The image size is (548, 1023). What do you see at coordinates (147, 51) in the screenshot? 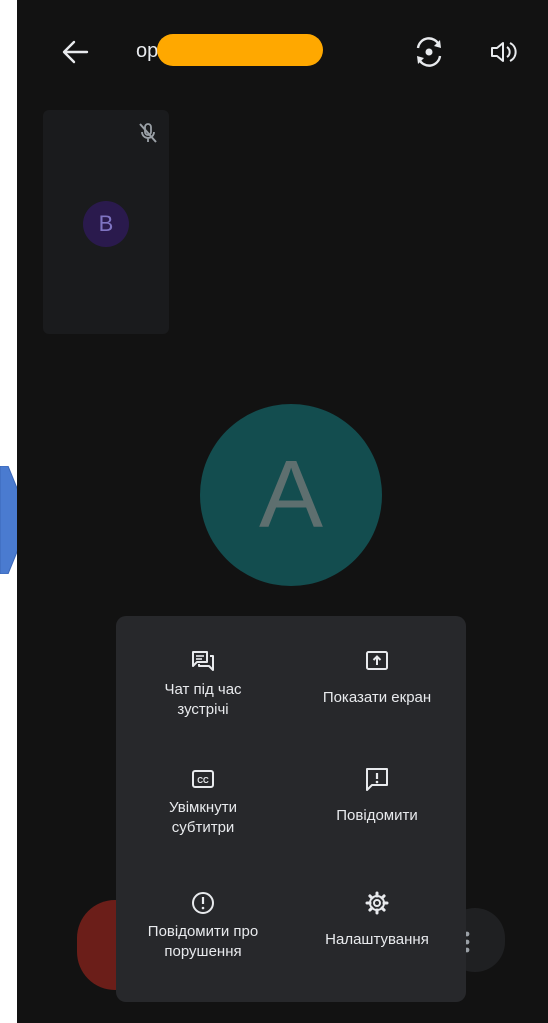
I see `meeting-title: op` at bounding box center [147, 51].